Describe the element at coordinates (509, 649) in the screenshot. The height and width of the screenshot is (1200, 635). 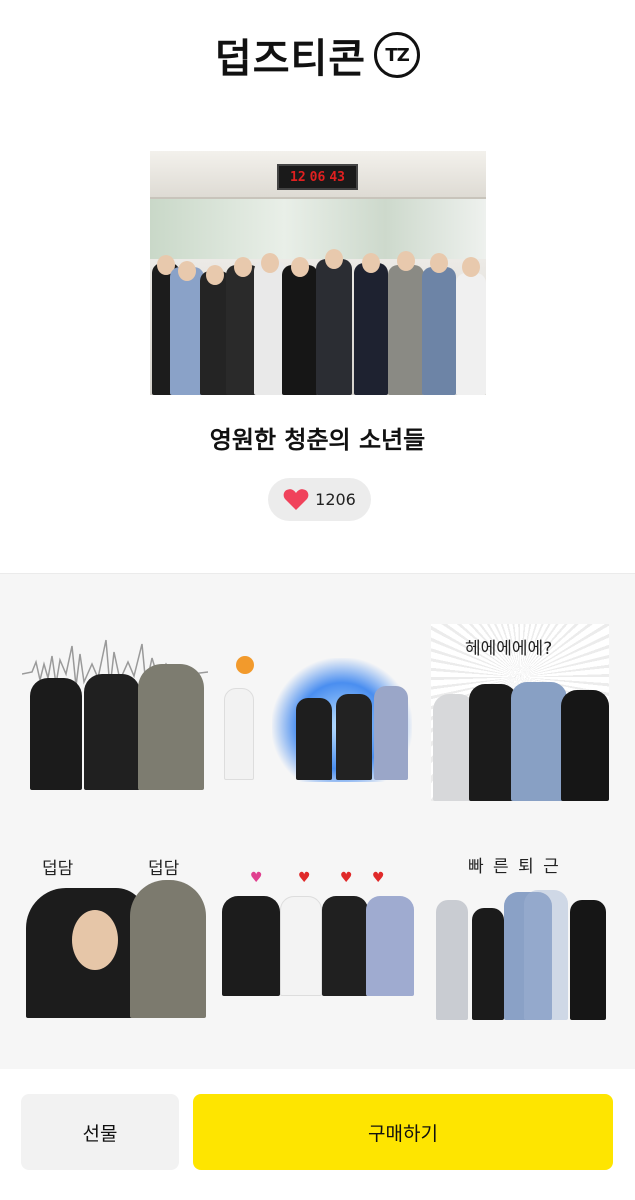
I see `sticker-3-caption: 헤에에에에?` at that location.